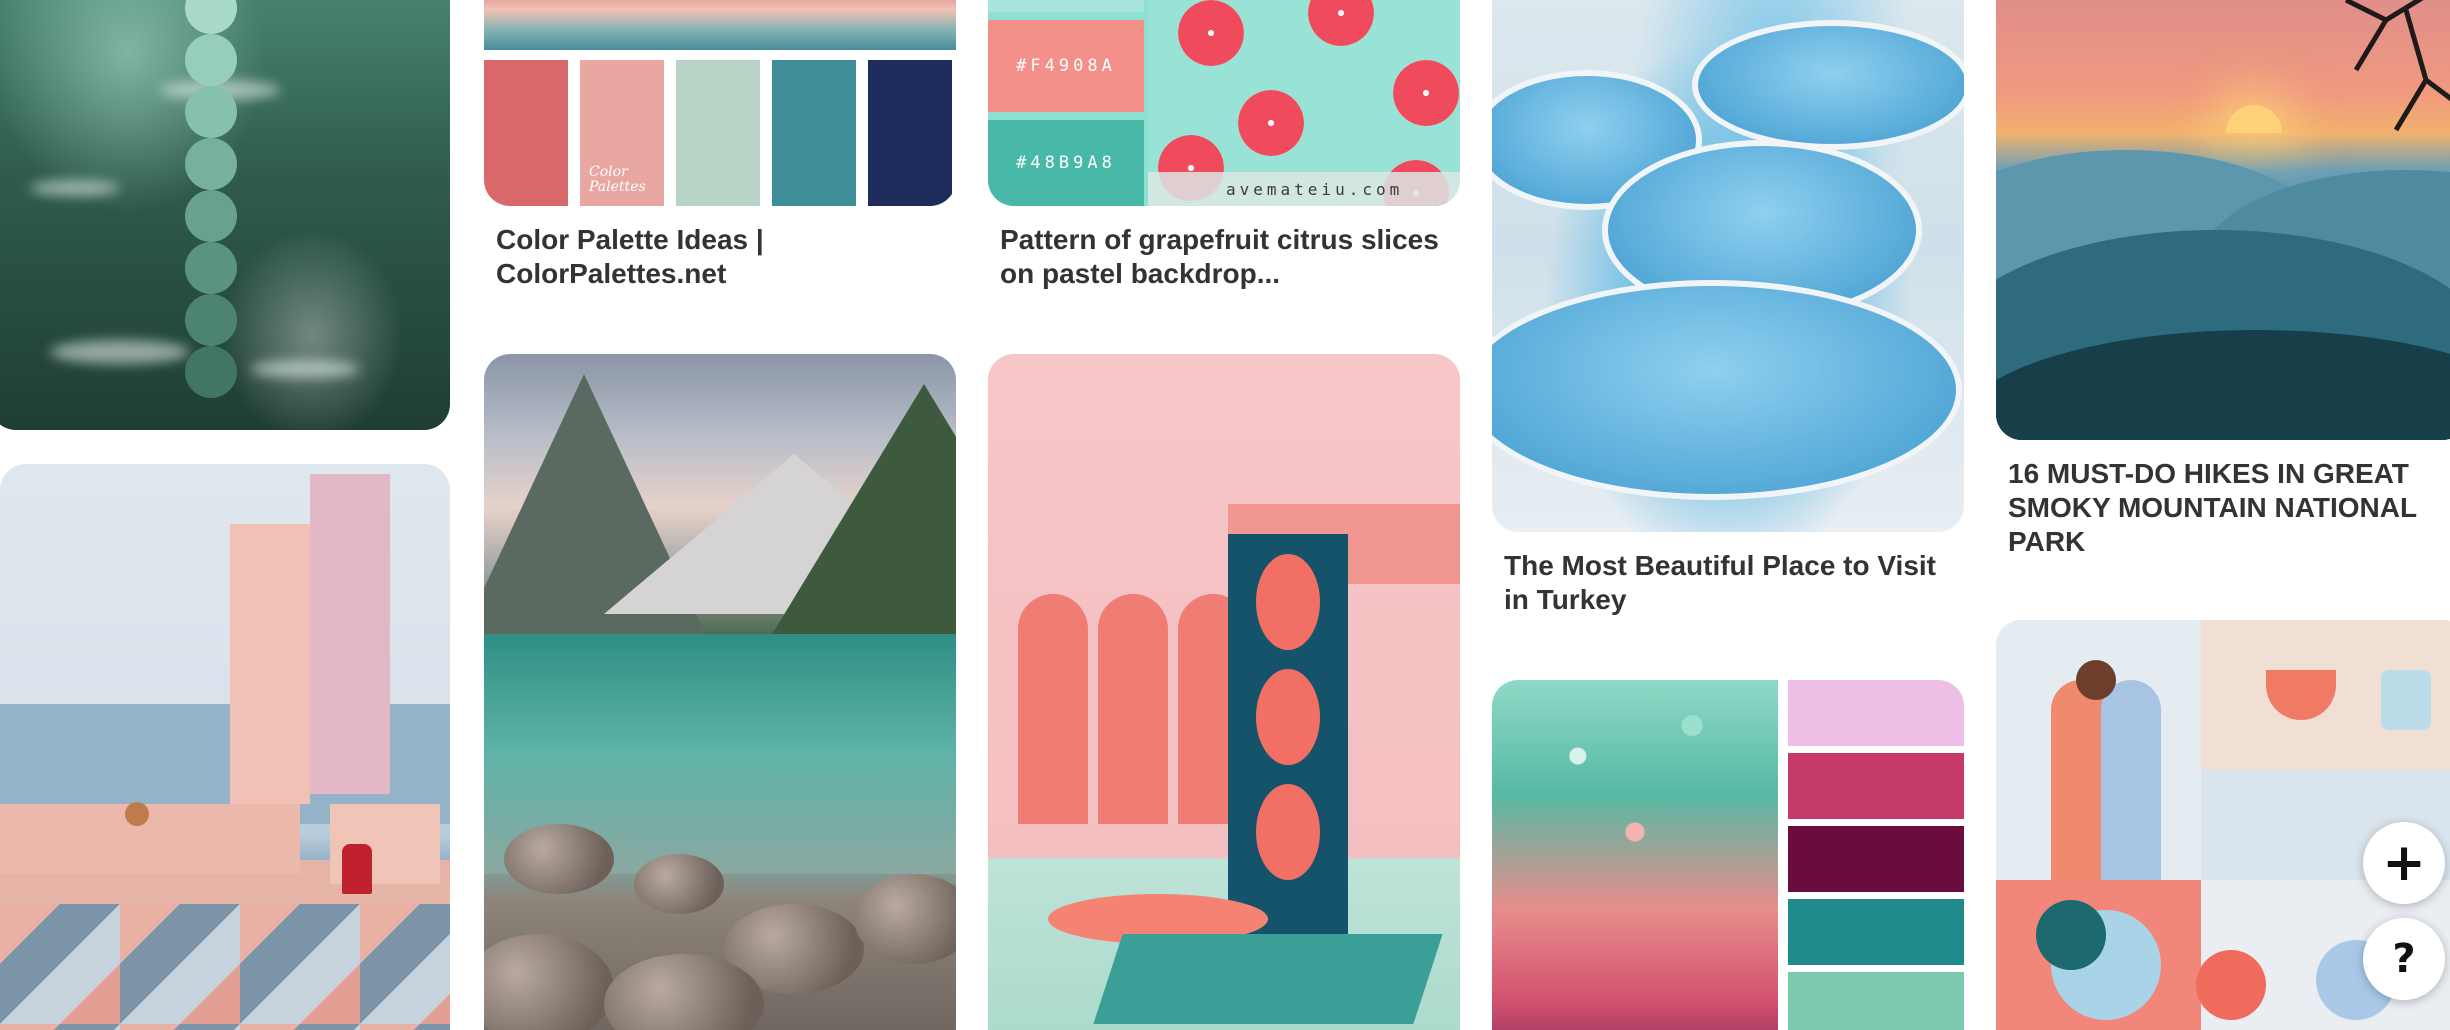  Describe the element at coordinates (350, 634) in the screenshot. I see `lilac-tower` at that location.